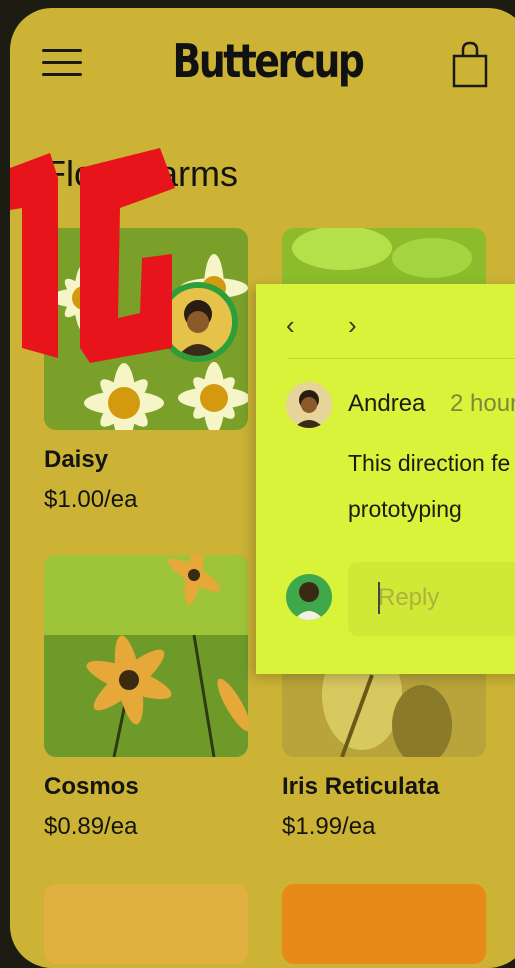 The image size is (515, 968). I want to click on product-name: Daisy, so click(76, 459).